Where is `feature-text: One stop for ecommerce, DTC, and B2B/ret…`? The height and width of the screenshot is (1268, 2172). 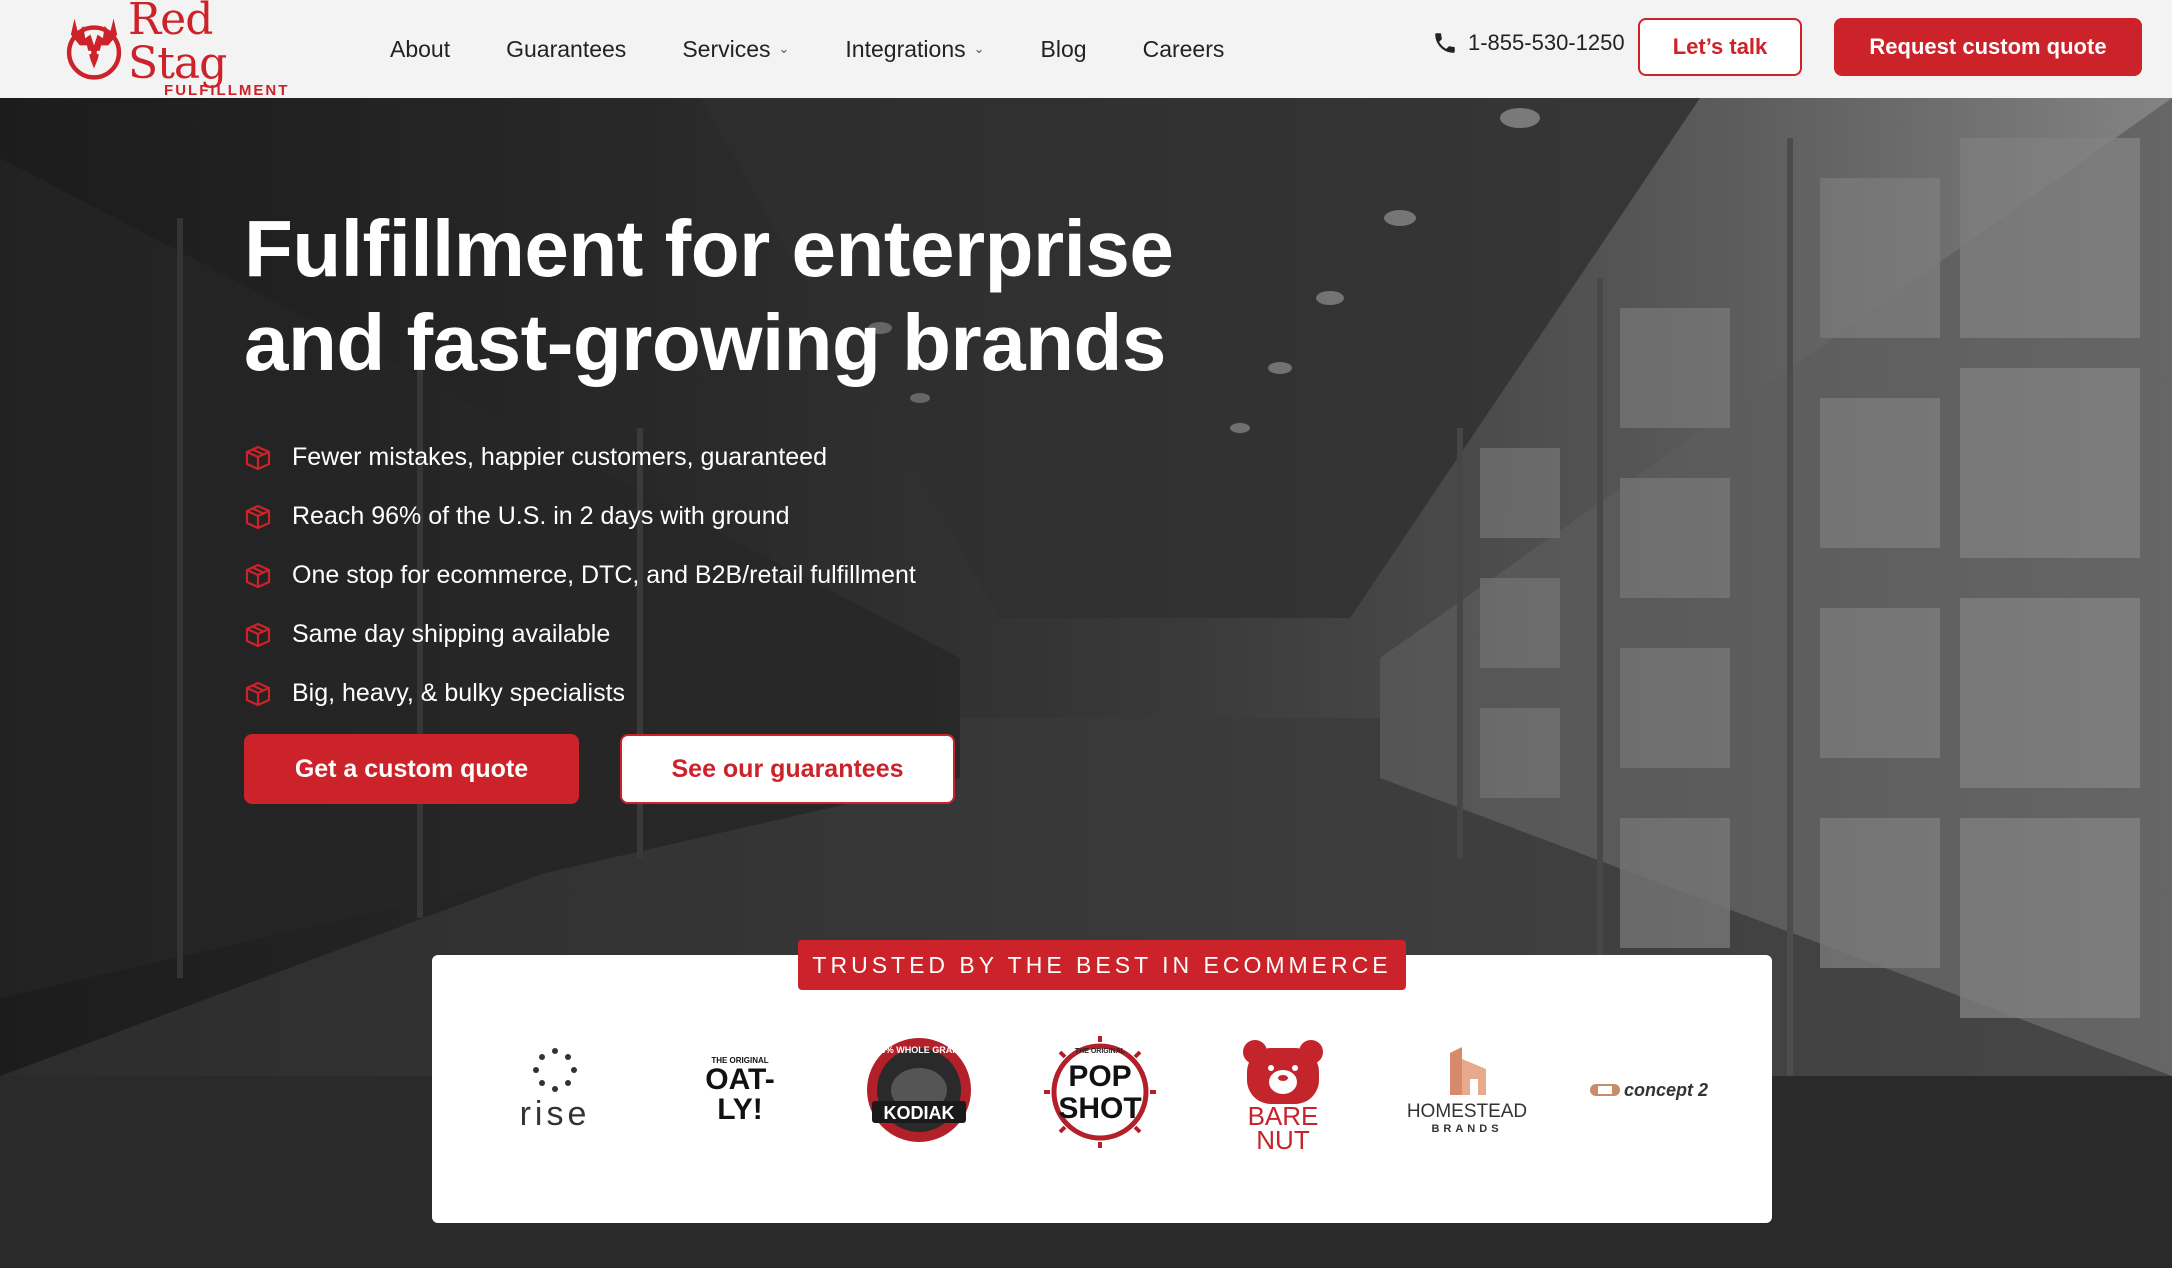 feature-text: One stop for ecommerce, DTC, and B2B/ret… is located at coordinates (604, 575).